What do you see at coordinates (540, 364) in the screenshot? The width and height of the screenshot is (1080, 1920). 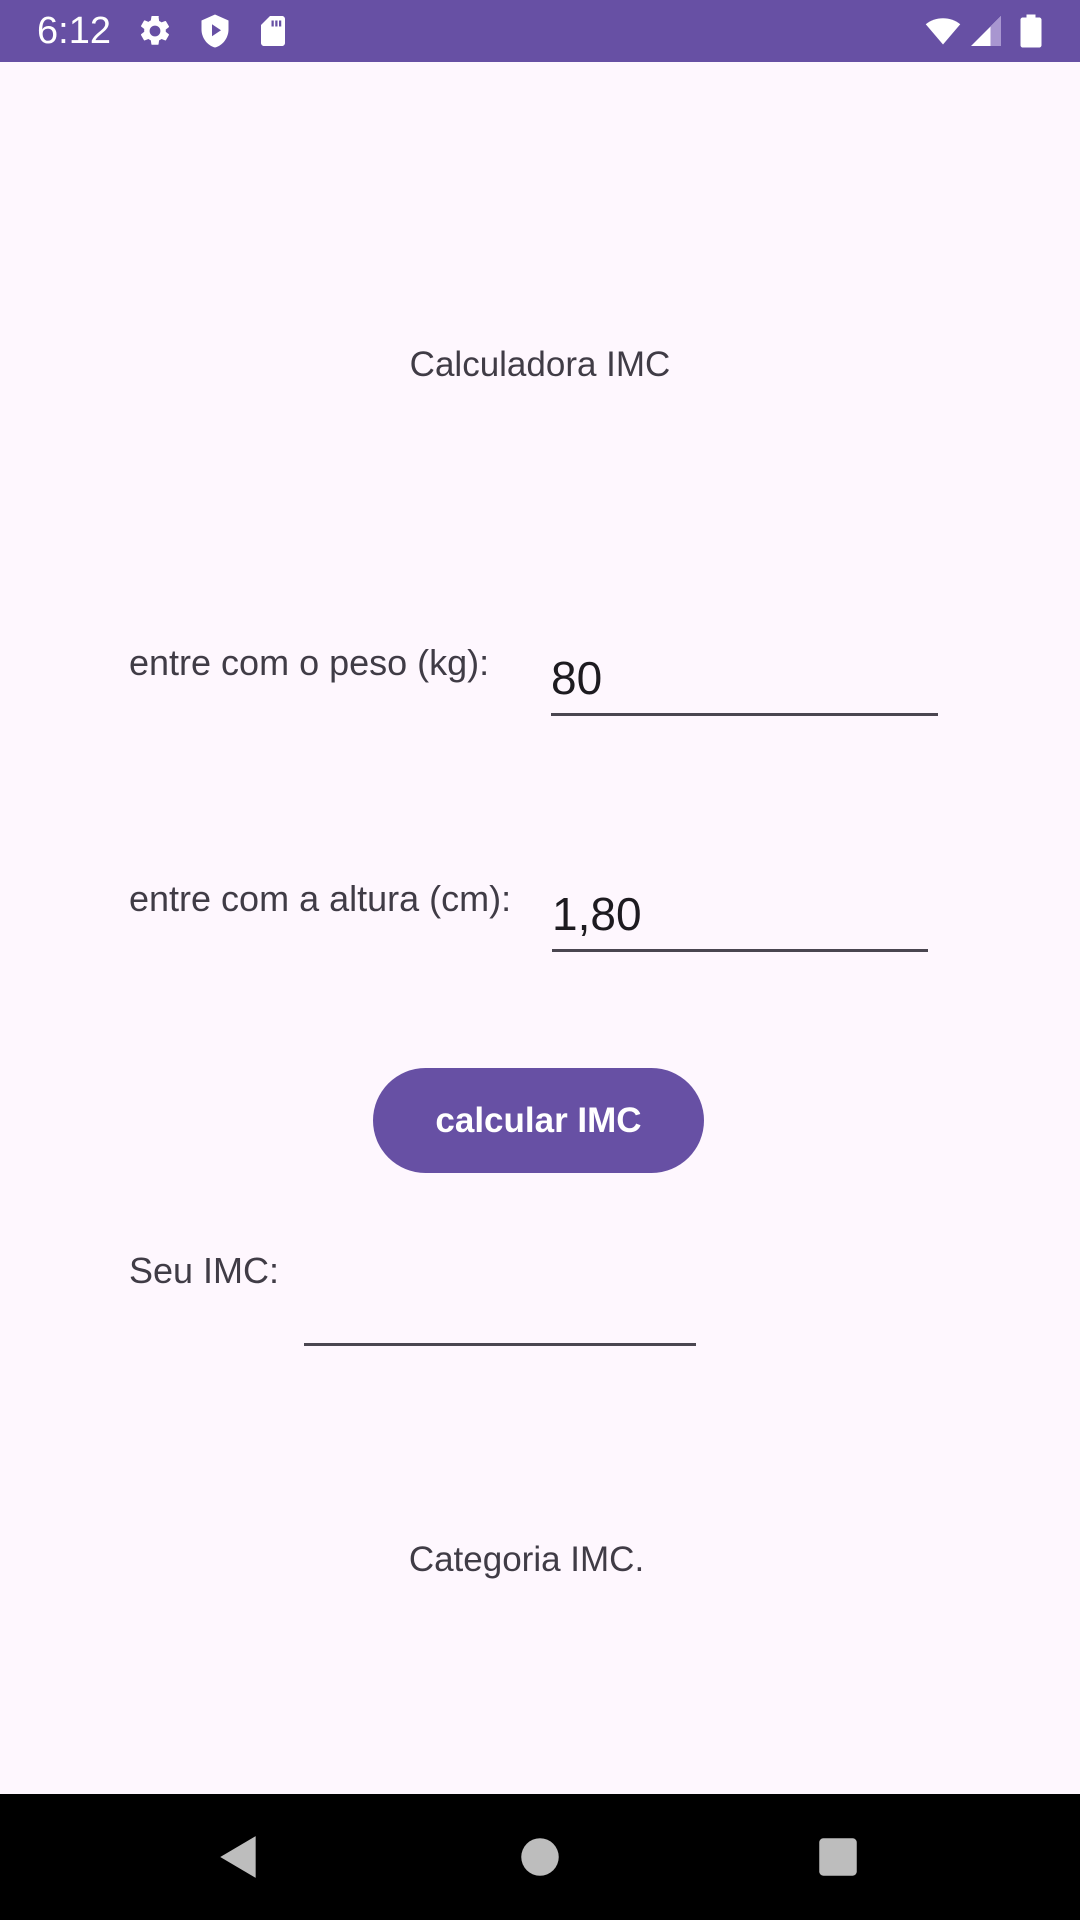 I see `page-title: Calculadora IMC` at bounding box center [540, 364].